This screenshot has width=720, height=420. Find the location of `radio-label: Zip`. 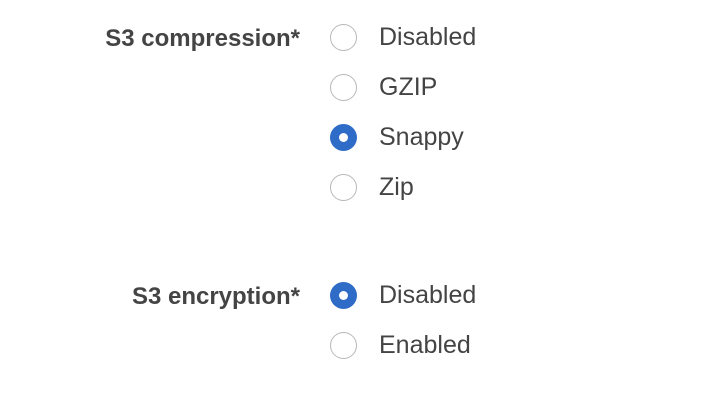

radio-label: Zip is located at coordinates (396, 187).